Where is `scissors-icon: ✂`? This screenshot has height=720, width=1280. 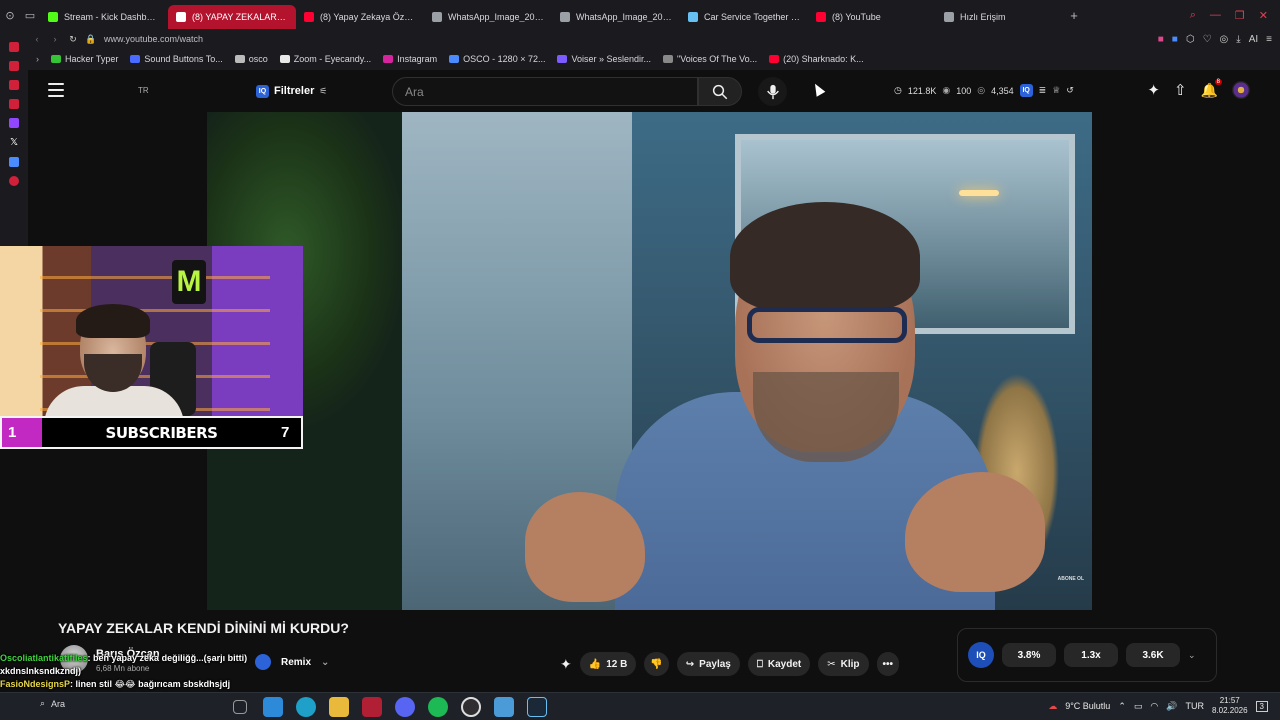 scissors-icon: ✂ is located at coordinates (831, 664).